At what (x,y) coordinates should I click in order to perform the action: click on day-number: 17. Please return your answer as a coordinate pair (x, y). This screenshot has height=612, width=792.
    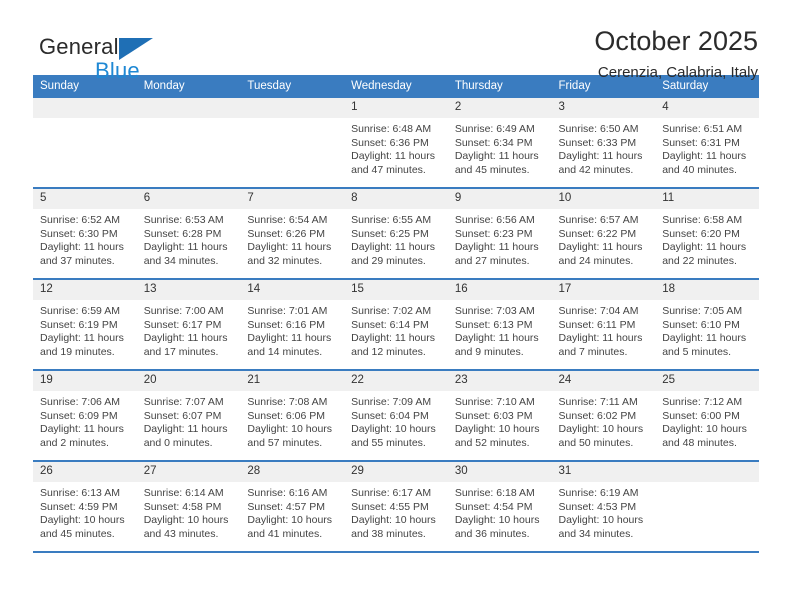
    Looking at the image, I should click on (603, 290).